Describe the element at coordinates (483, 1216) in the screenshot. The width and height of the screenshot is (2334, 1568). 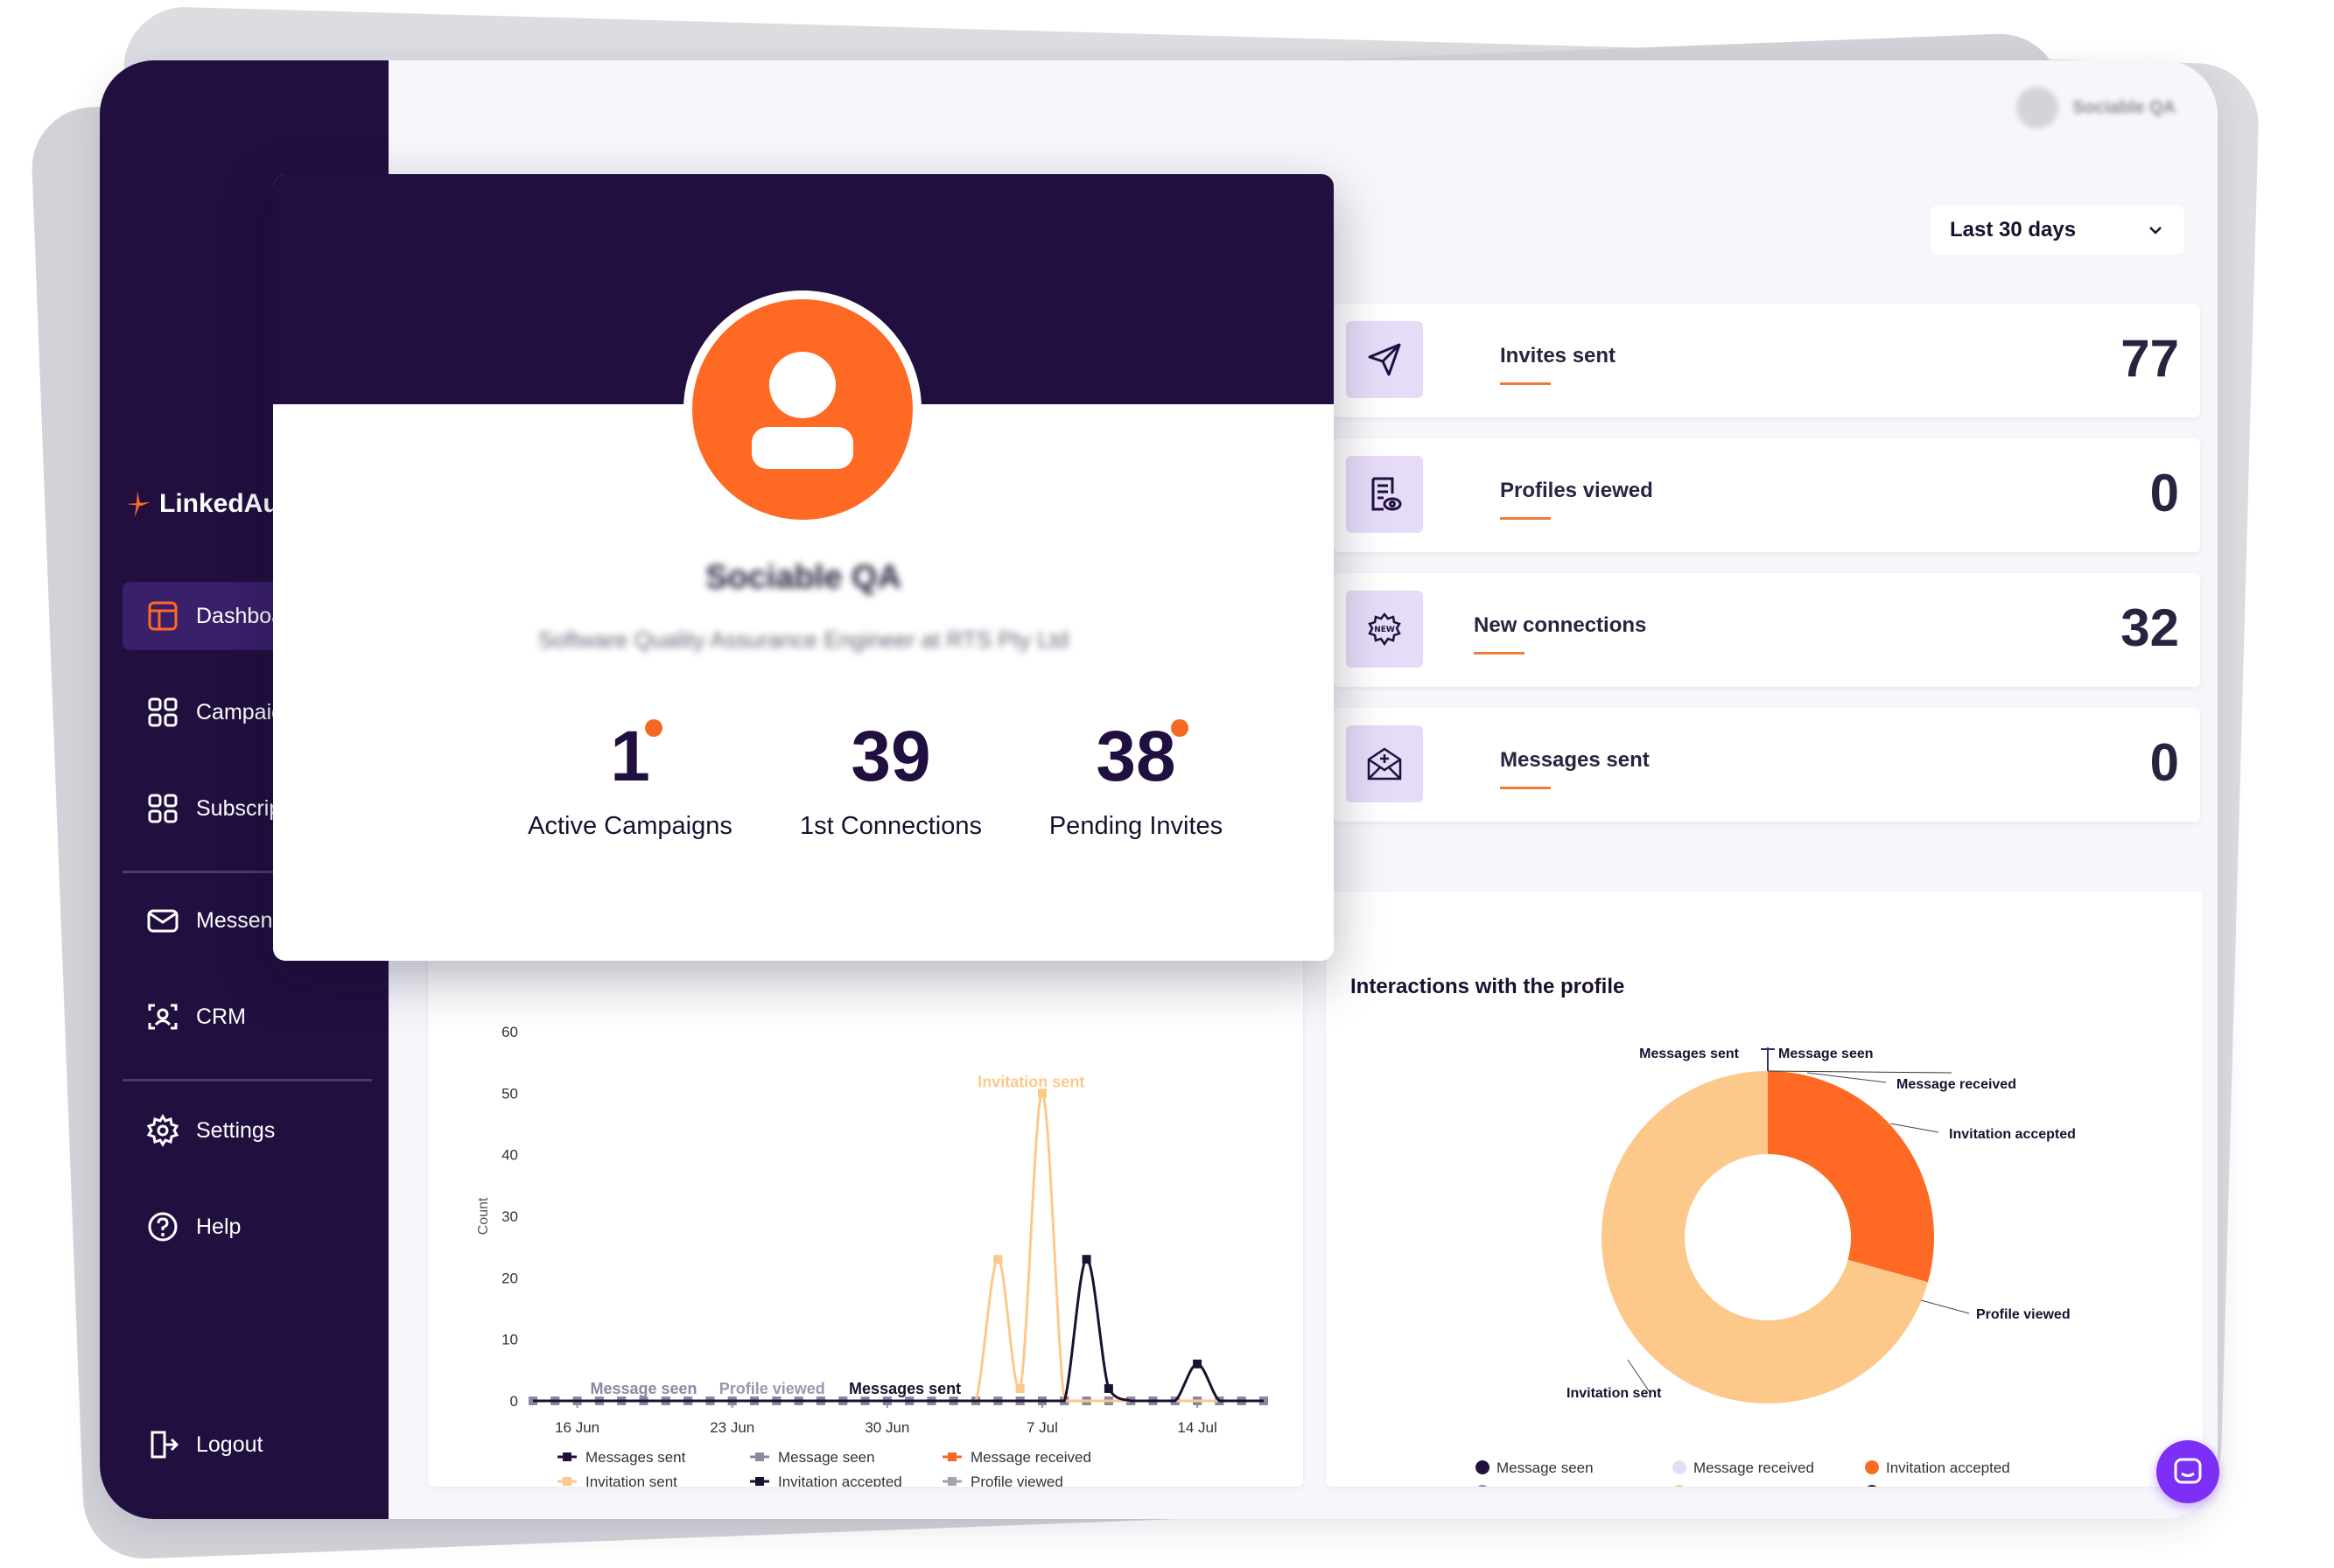
I see `y-axis-label: Count` at that location.